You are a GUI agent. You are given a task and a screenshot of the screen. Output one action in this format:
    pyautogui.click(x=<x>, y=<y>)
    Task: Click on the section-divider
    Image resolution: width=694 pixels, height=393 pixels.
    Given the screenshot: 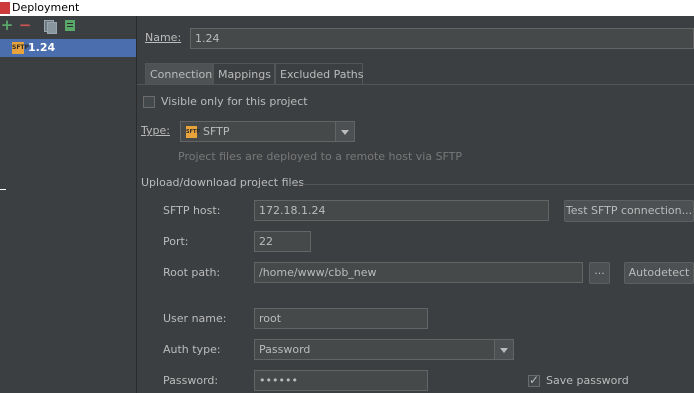 What is the action you would take?
    pyautogui.click(x=492, y=184)
    